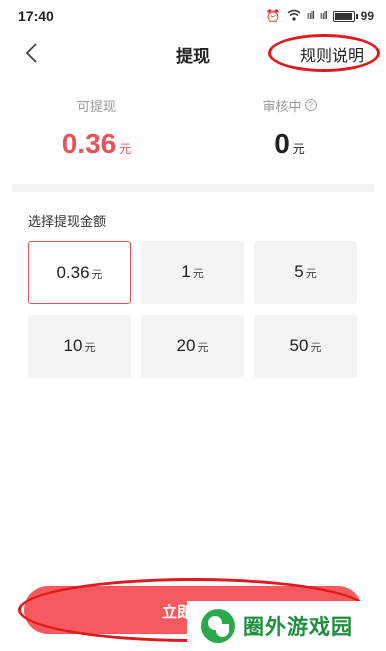 Image resolution: width=386 pixels, height=651 pixels. Describe the element at coordinates (294, 16) in the screenshot. I see `wifi-icon` at that location.